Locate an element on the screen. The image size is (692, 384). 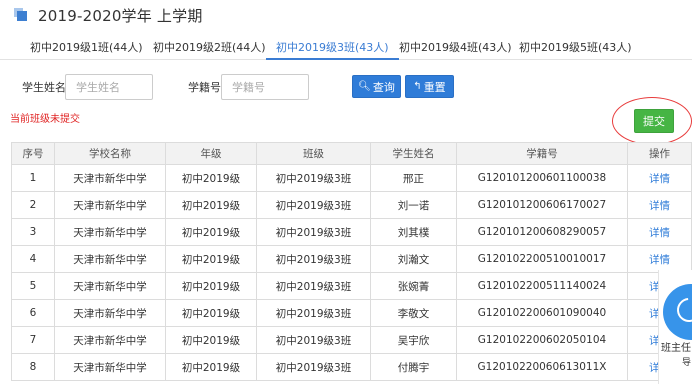
row-index: 5 is located at coordinates (33, 286).